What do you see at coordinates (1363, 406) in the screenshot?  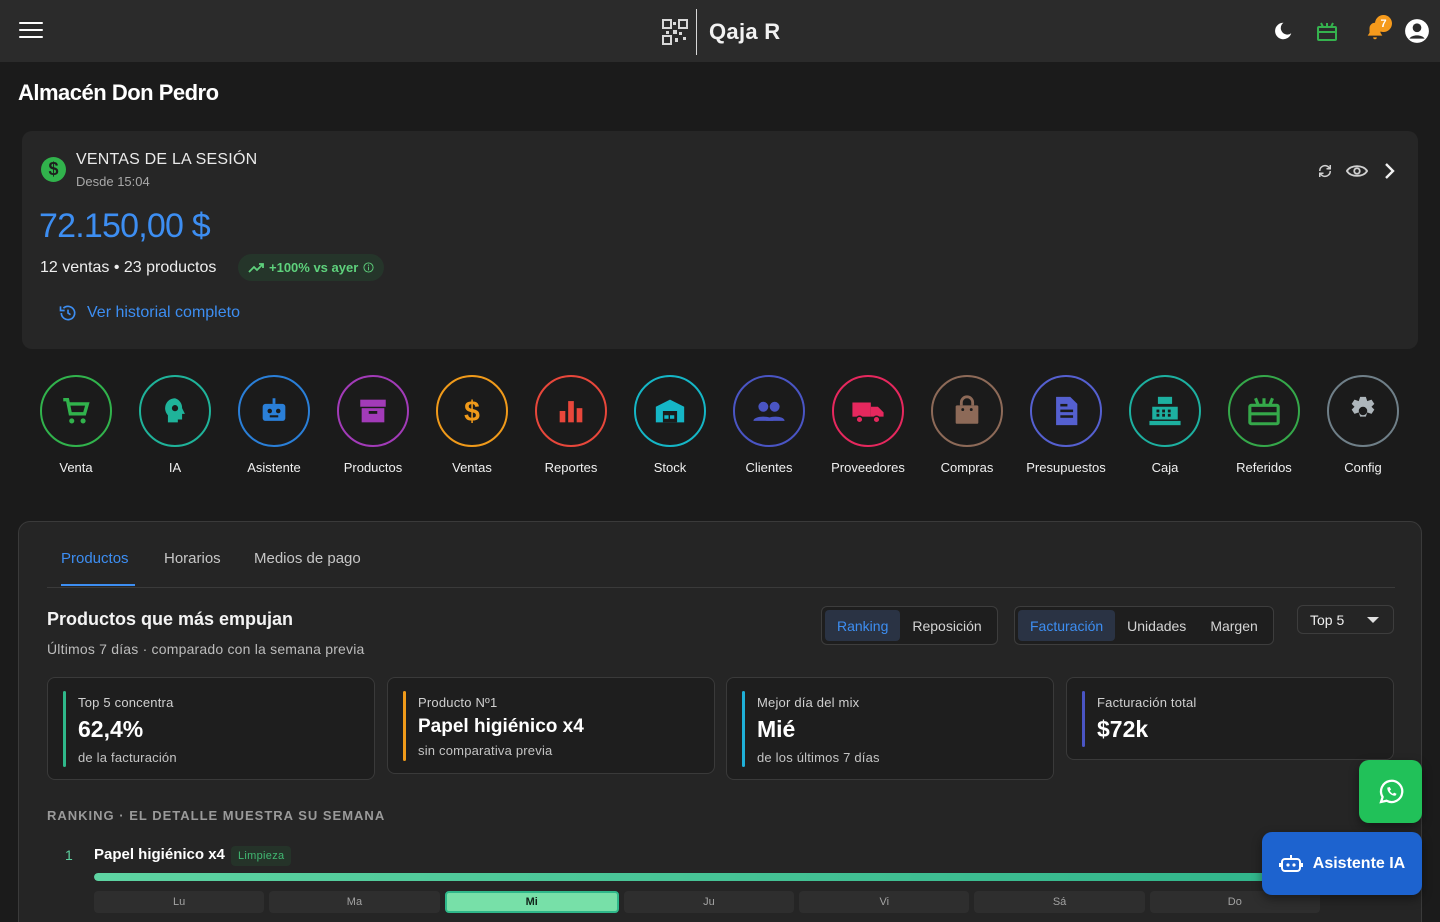 I see `gear-icon` at bounding box center [1363, 406].